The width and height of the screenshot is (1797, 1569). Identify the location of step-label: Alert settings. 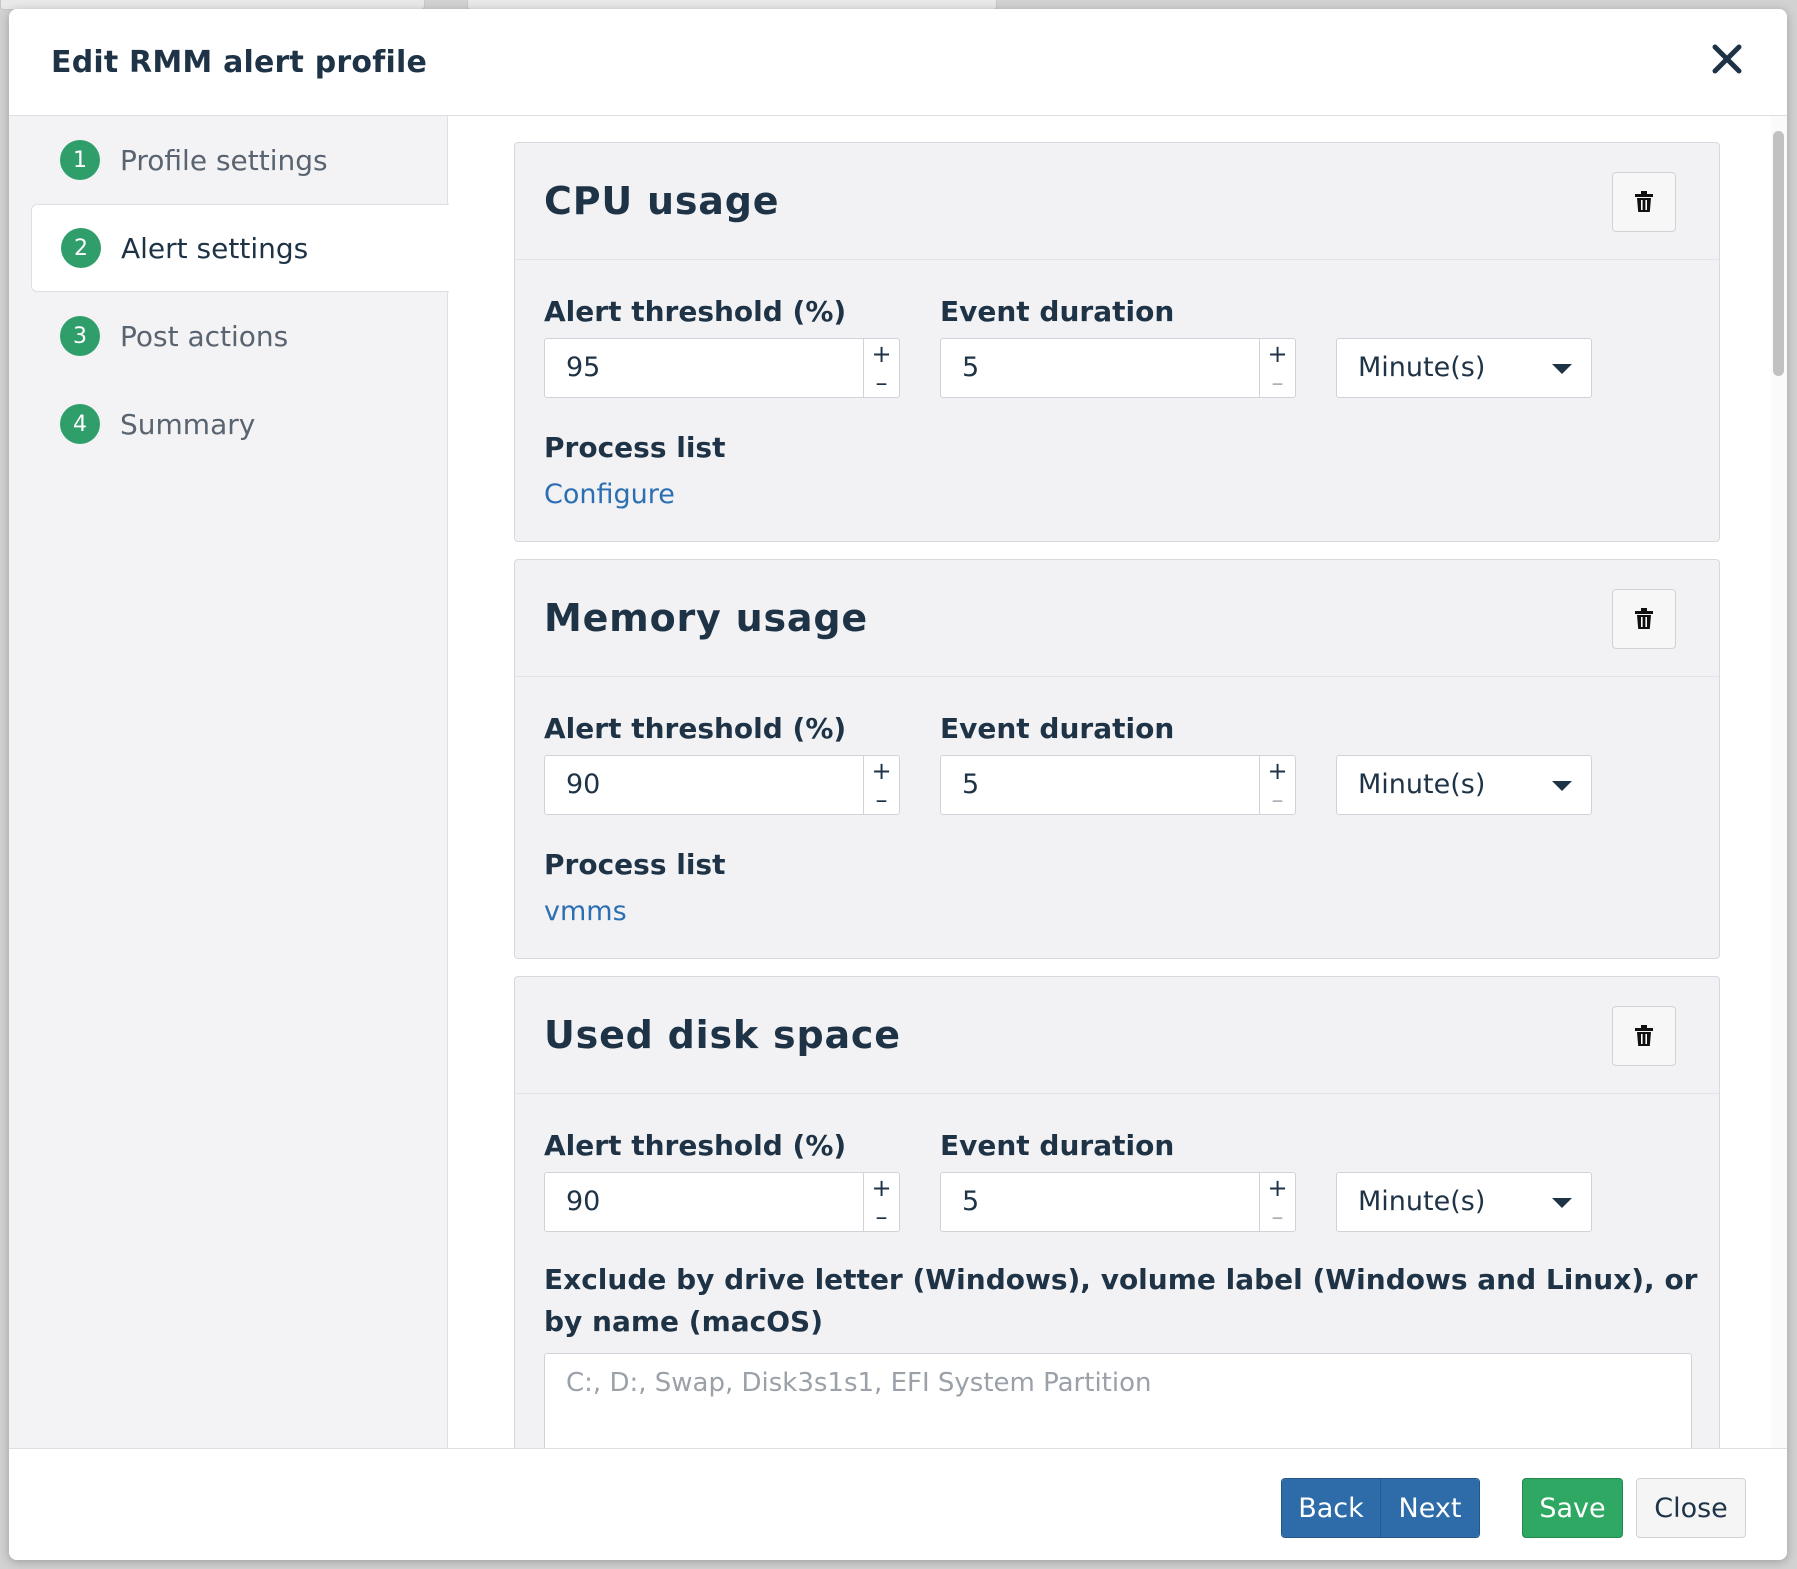
(215, 248).